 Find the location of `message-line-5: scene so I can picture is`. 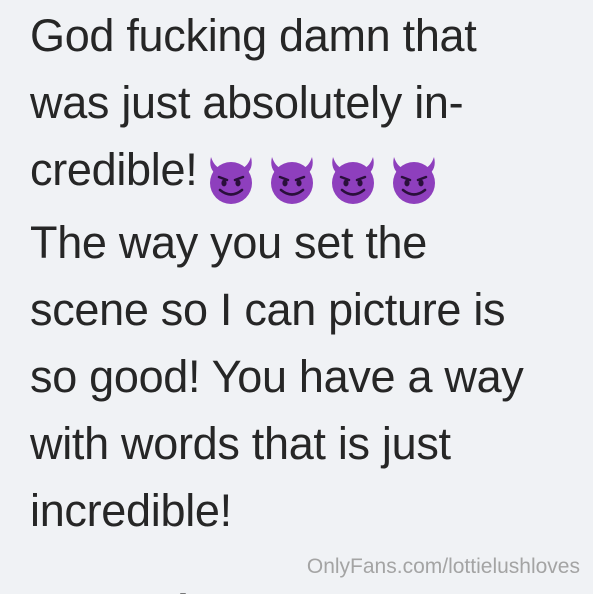

message-line-5: scene so I can picture is is located at coordinates (268, 309).